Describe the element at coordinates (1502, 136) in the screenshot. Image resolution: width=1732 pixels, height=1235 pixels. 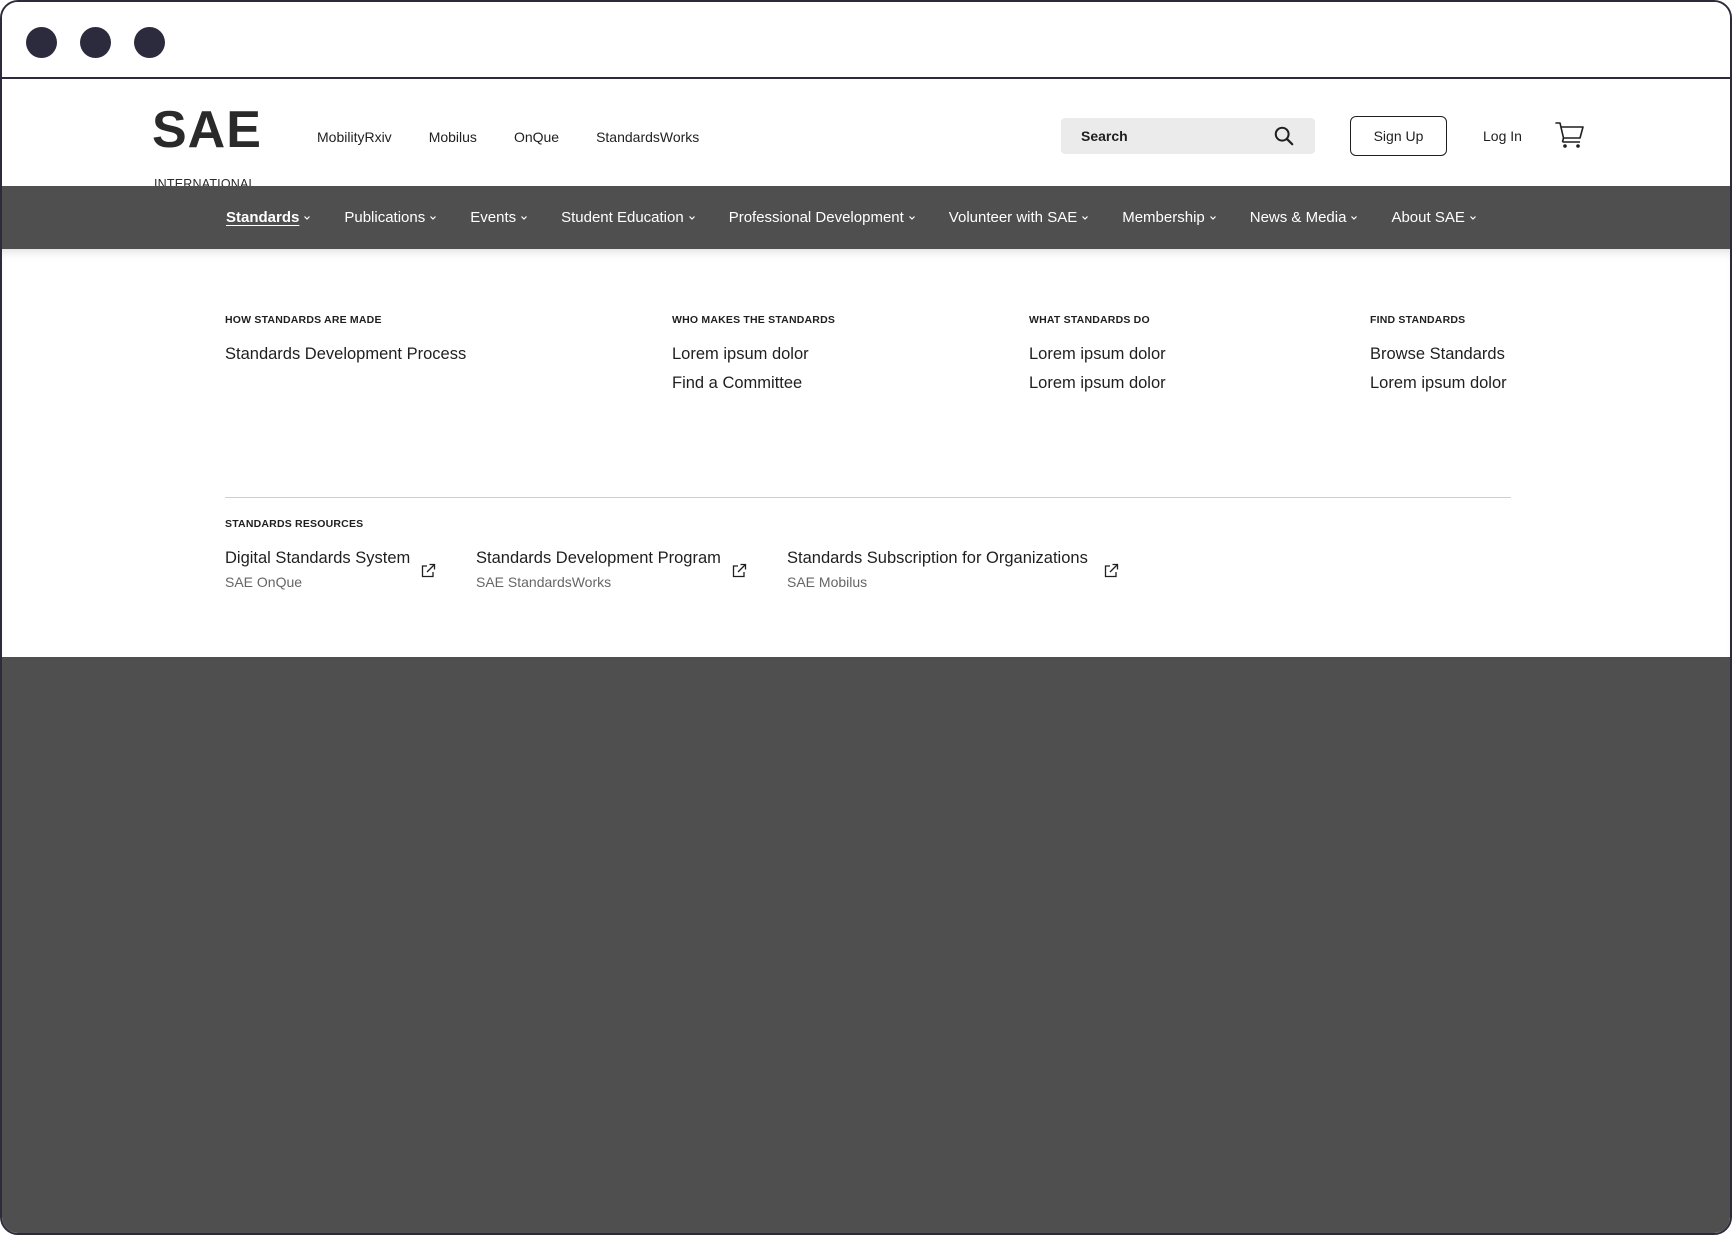
I see `log-in-link: Log In` at that location.